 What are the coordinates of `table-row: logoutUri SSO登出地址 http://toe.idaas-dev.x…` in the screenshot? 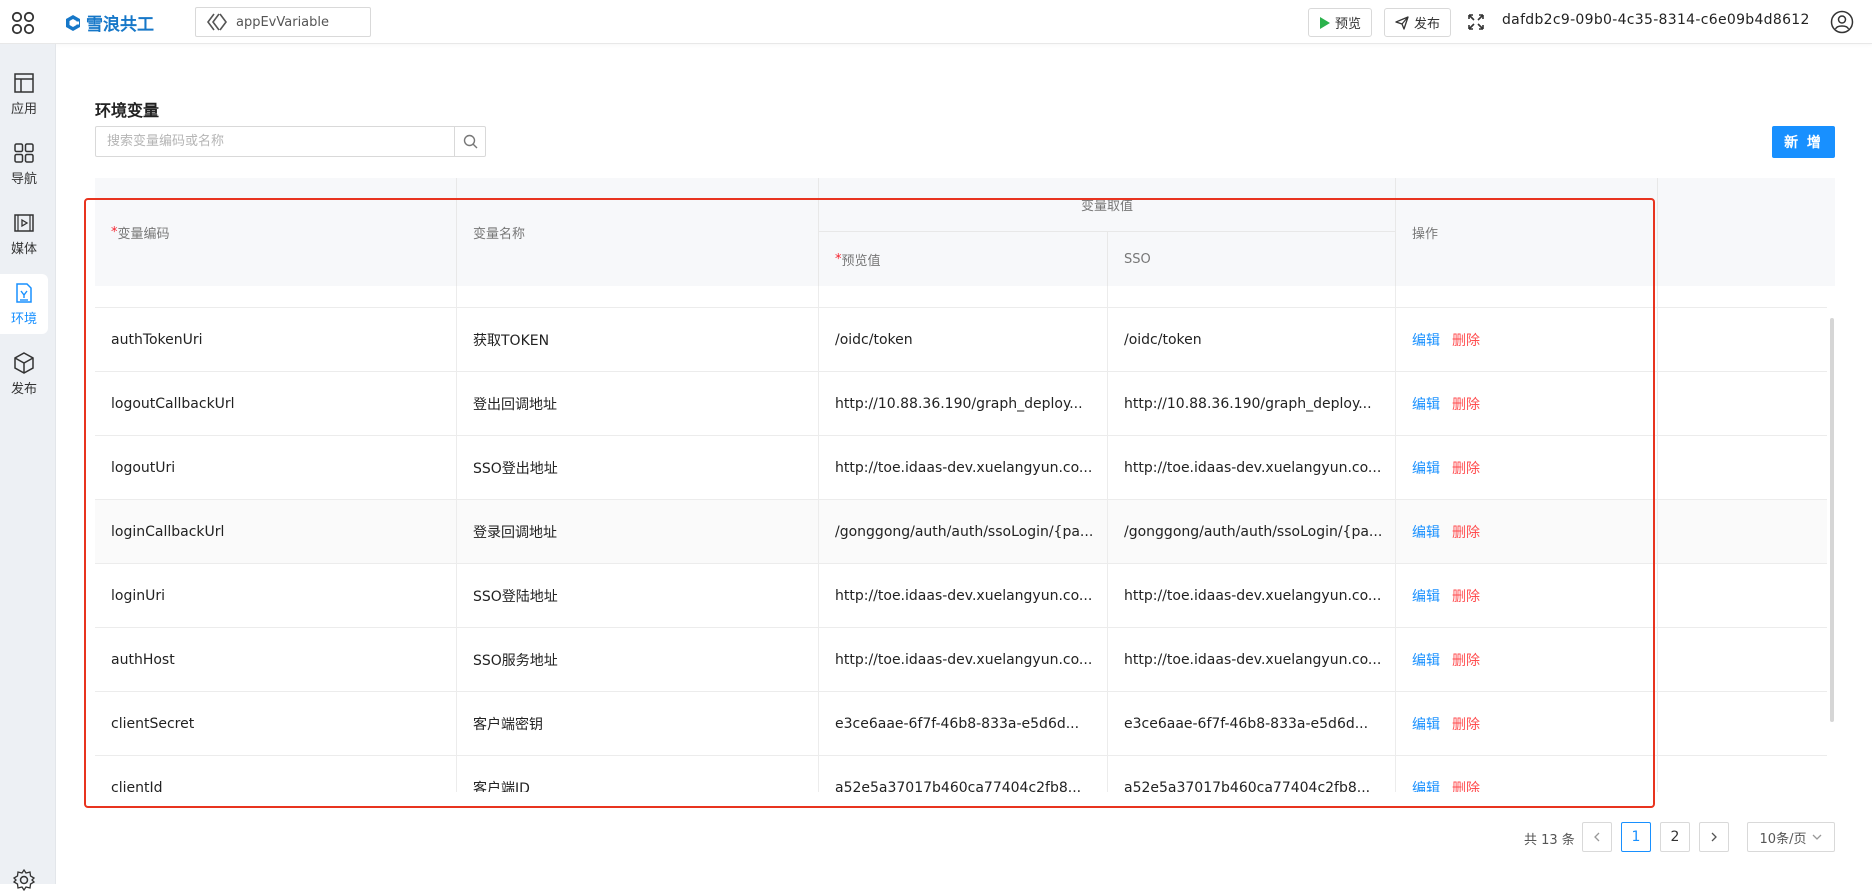 It's located at (961, 468).